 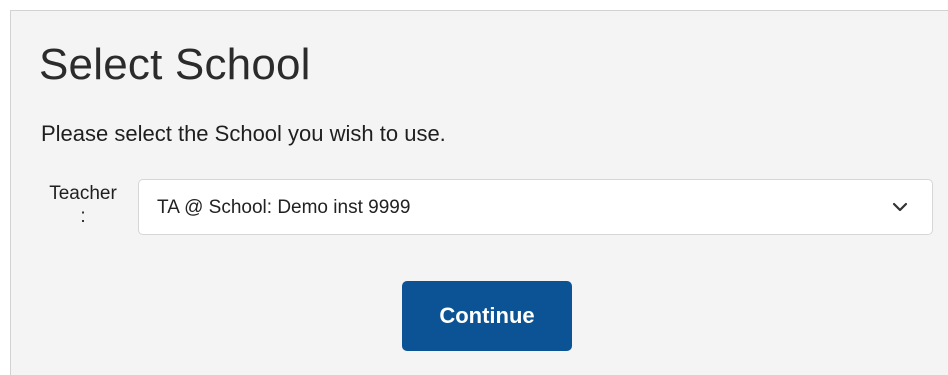 What do you see at coordinates (900, 207) in the screenshot?
I see `chevron-down-icon` at bounding box center [900, 207].